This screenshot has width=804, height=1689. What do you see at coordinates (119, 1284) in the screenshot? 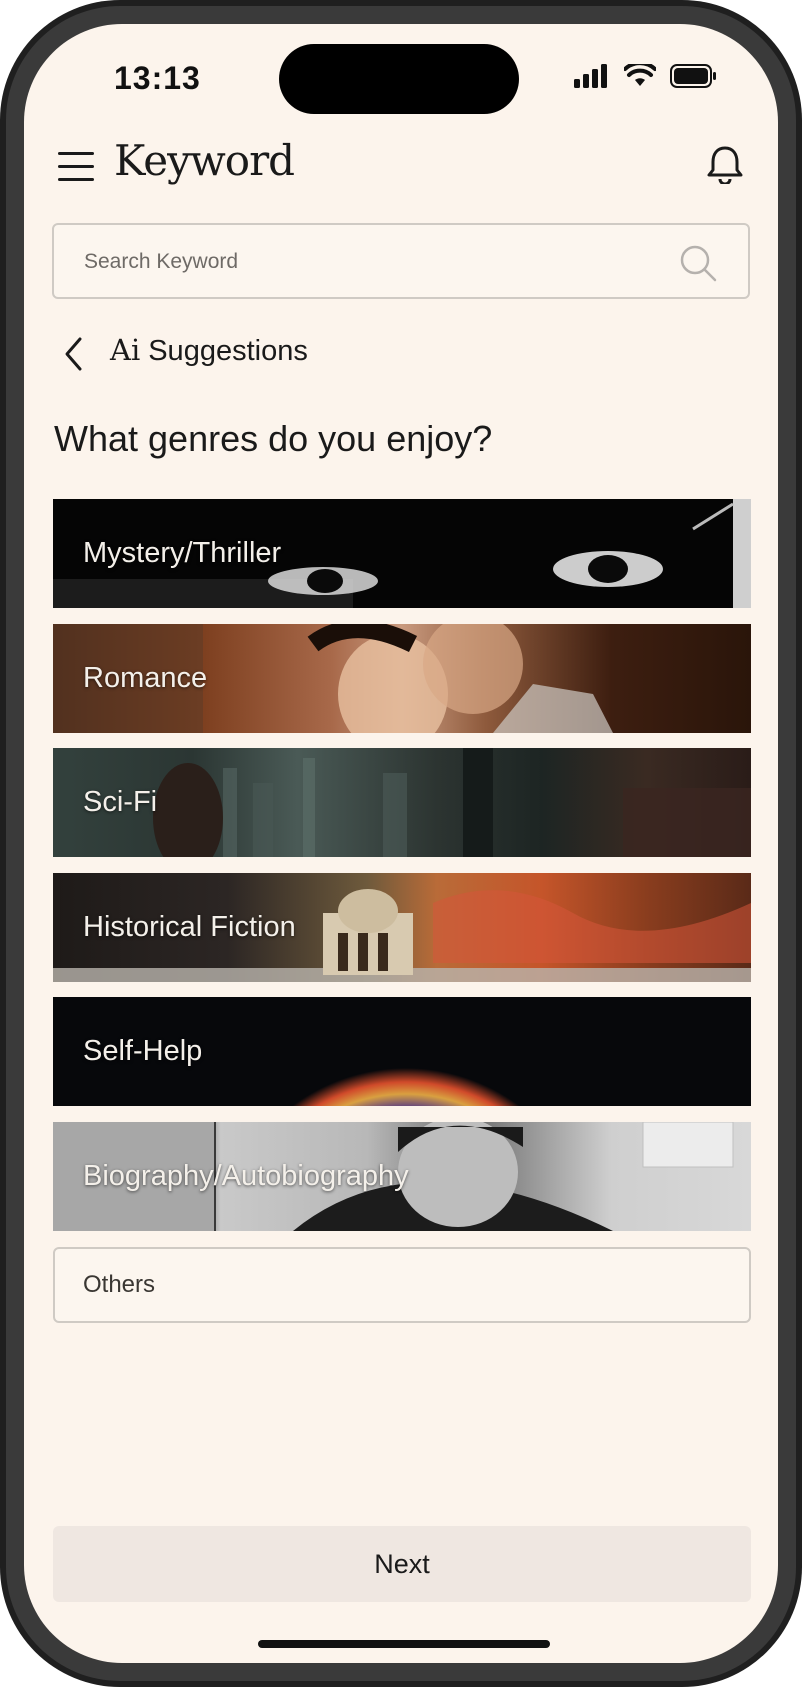
I see `others-label: Others` at bounding box center [119, 1284].